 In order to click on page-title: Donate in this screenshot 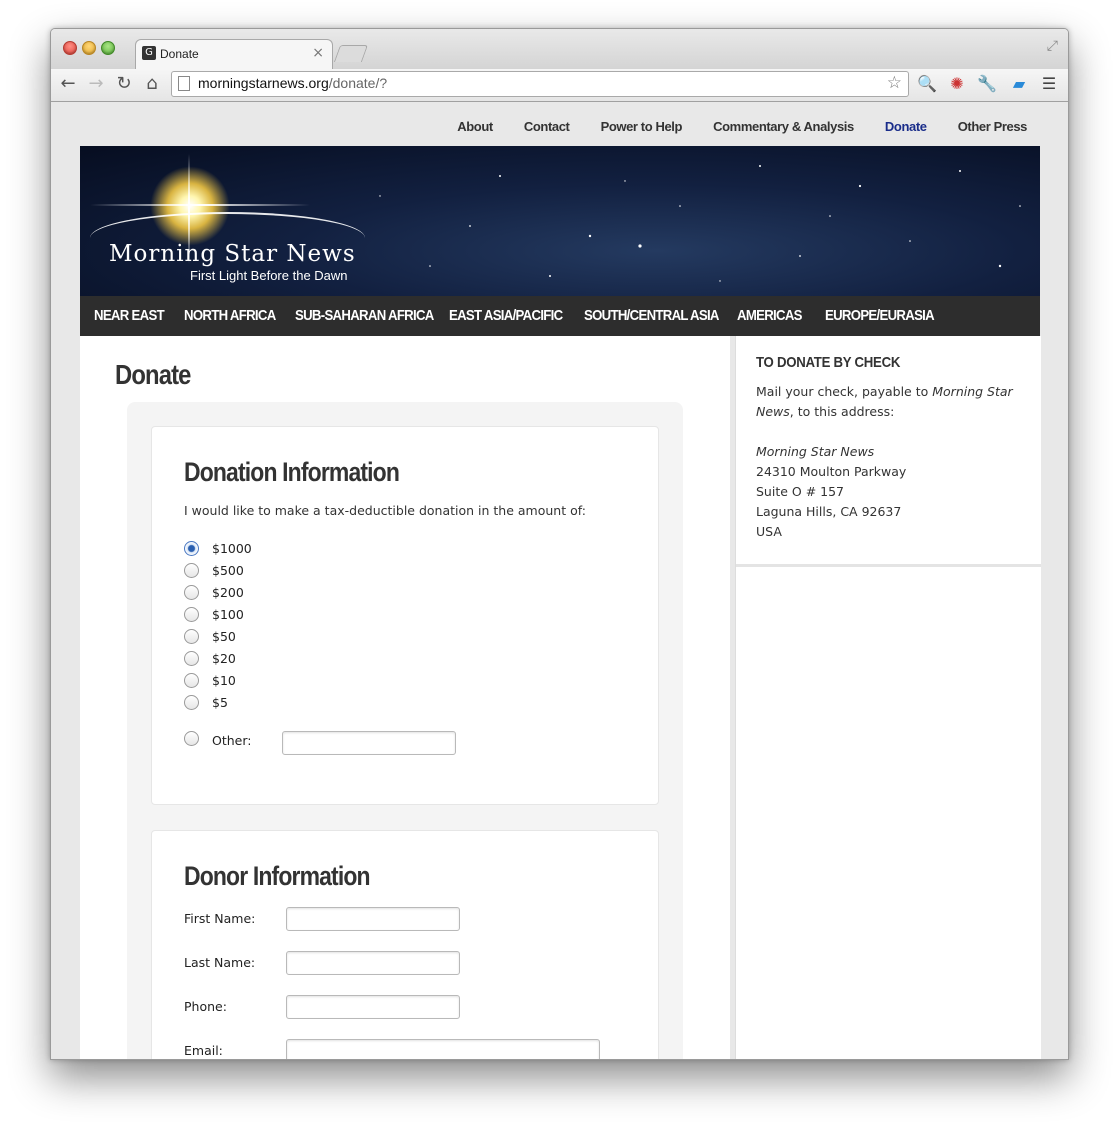, I will do `click(153, 374)`.